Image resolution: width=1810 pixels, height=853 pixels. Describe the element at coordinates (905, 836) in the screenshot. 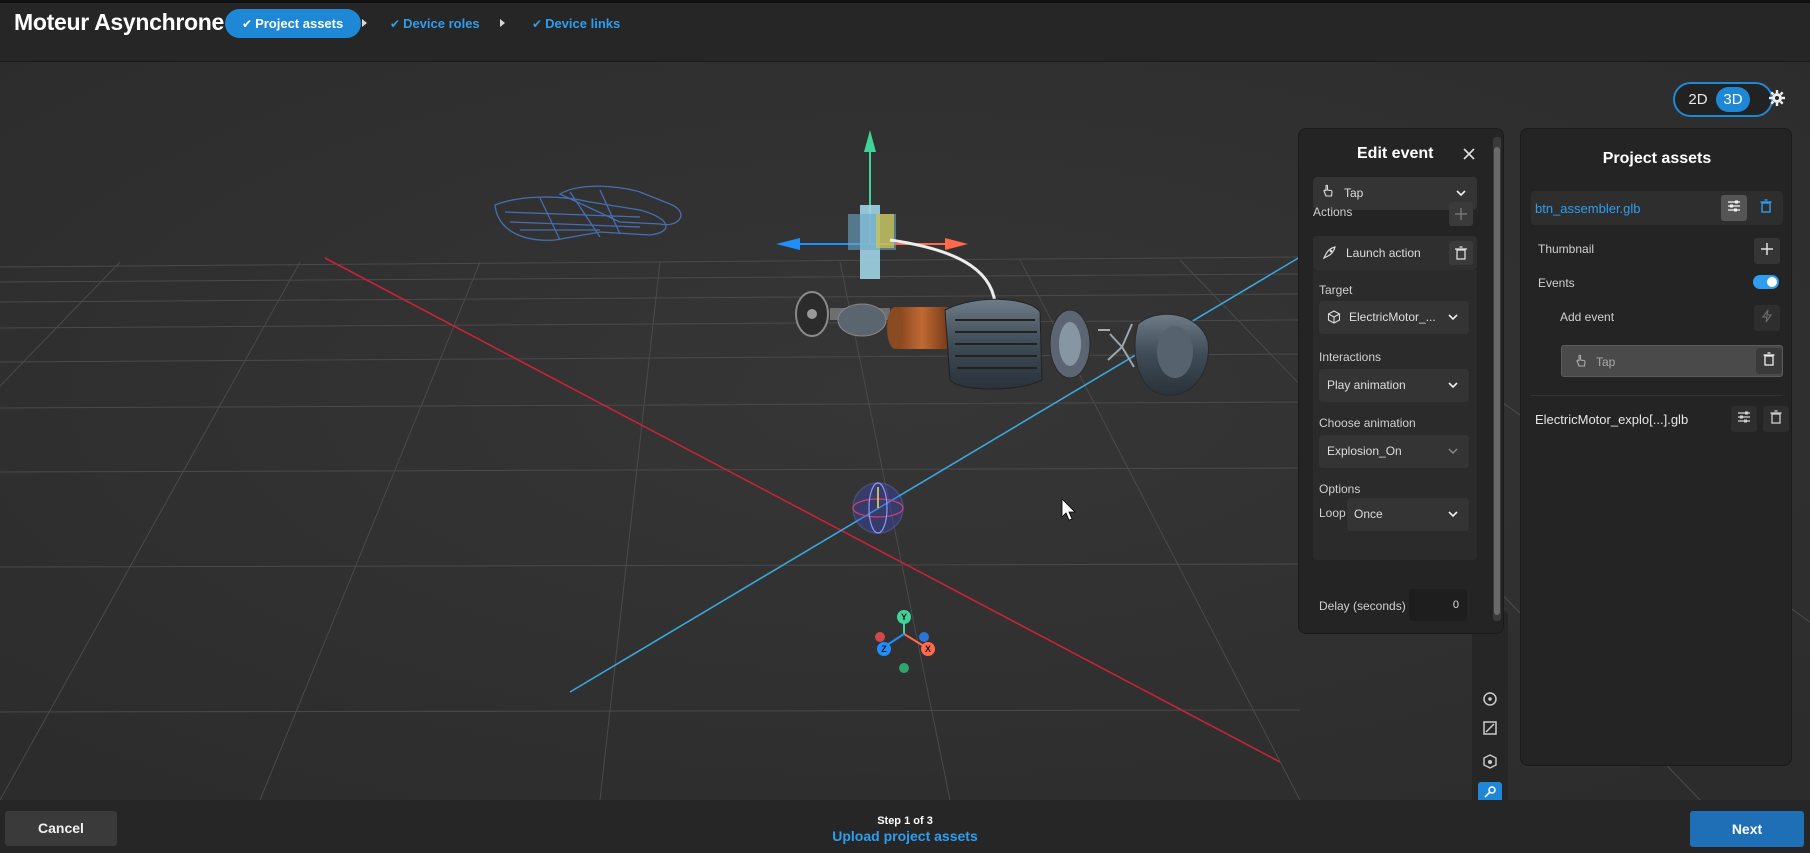

I see `step-name: Upload project assets` at that location.